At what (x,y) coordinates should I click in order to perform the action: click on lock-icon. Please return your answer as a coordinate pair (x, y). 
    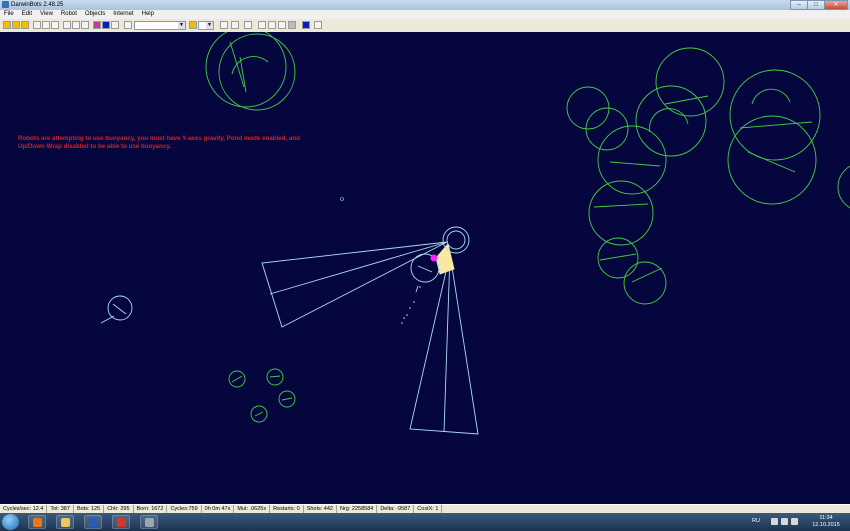
    Looking at the image, I should click on (262, 25).